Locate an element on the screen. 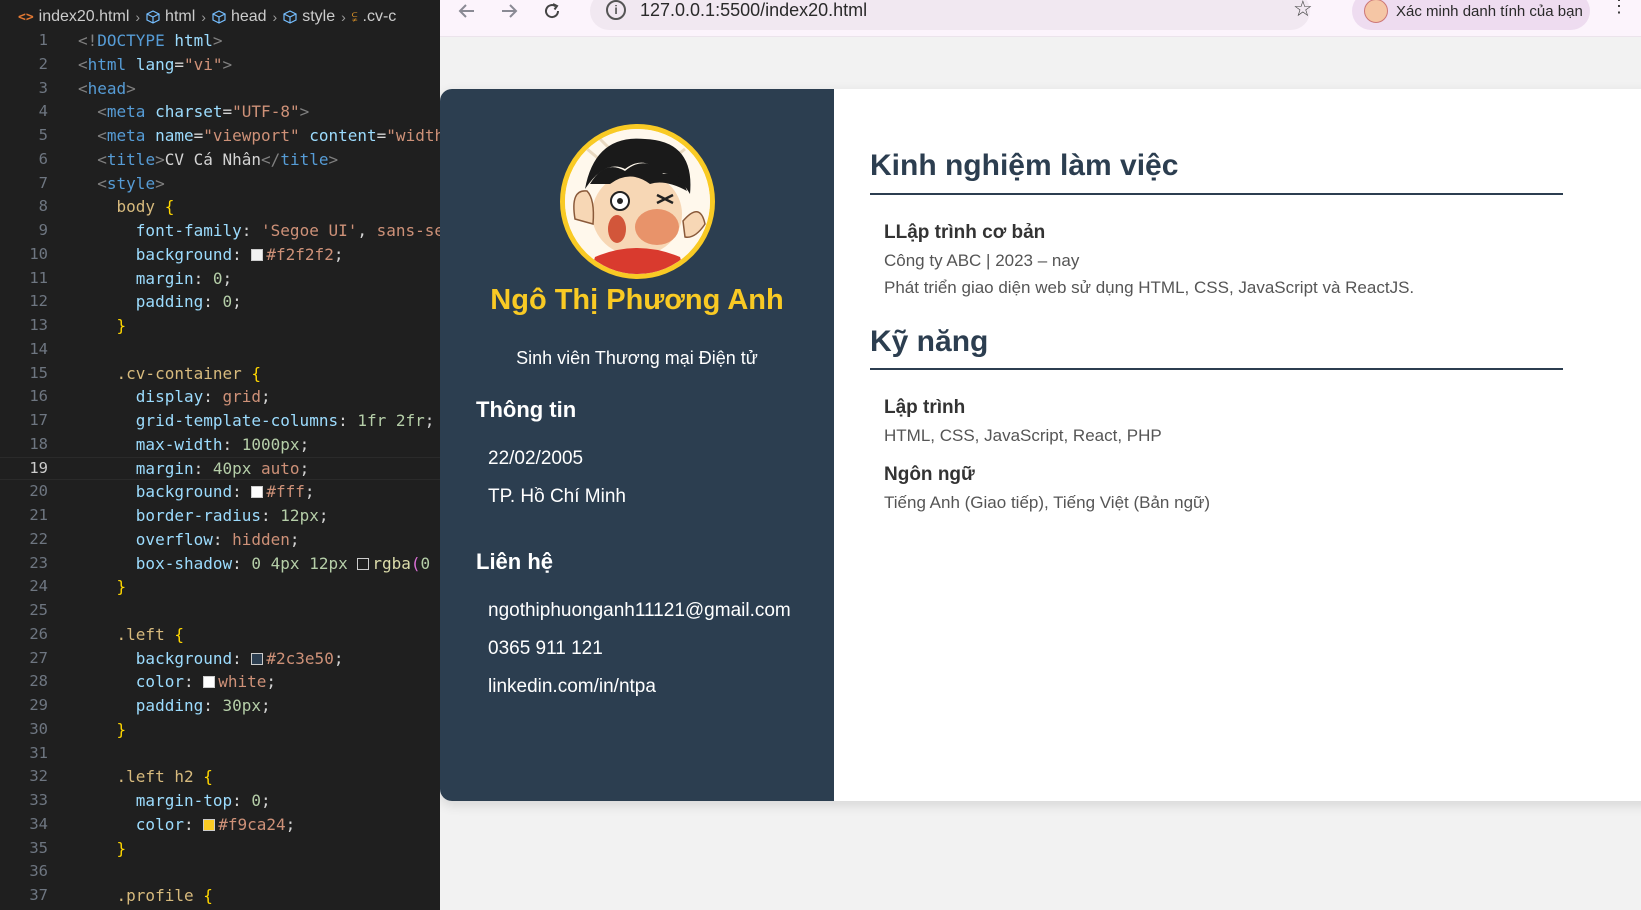 The image size is (1641, 910). code-line: 1 <!DOCTYPE html> is located at coordinates (220, 41).